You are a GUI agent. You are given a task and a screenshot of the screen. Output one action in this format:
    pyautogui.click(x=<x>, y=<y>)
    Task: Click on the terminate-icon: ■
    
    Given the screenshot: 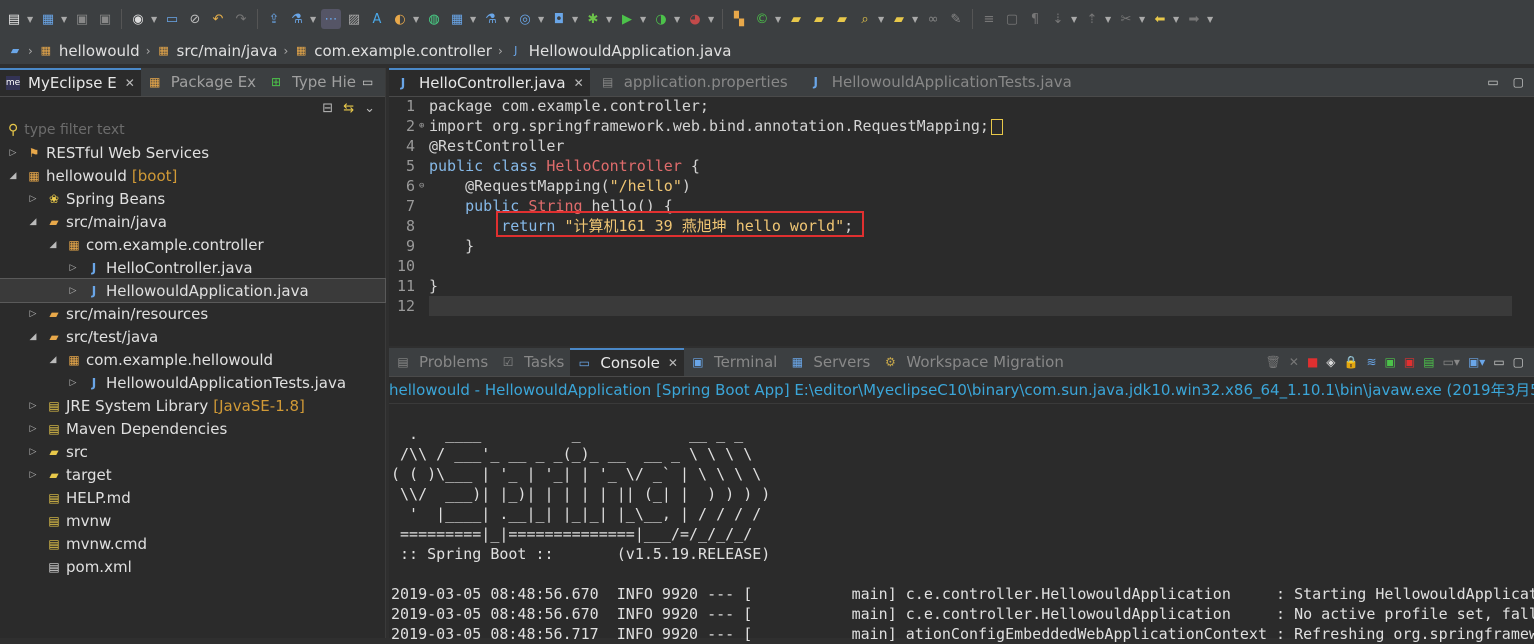 What is the action you would take?
    pyautogui.click(x=1312, y=362)
    